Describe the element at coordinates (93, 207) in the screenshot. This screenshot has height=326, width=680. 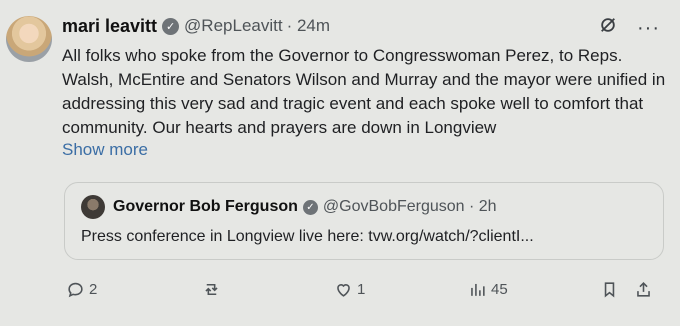
I see `quoted-author-avatar` at that location.